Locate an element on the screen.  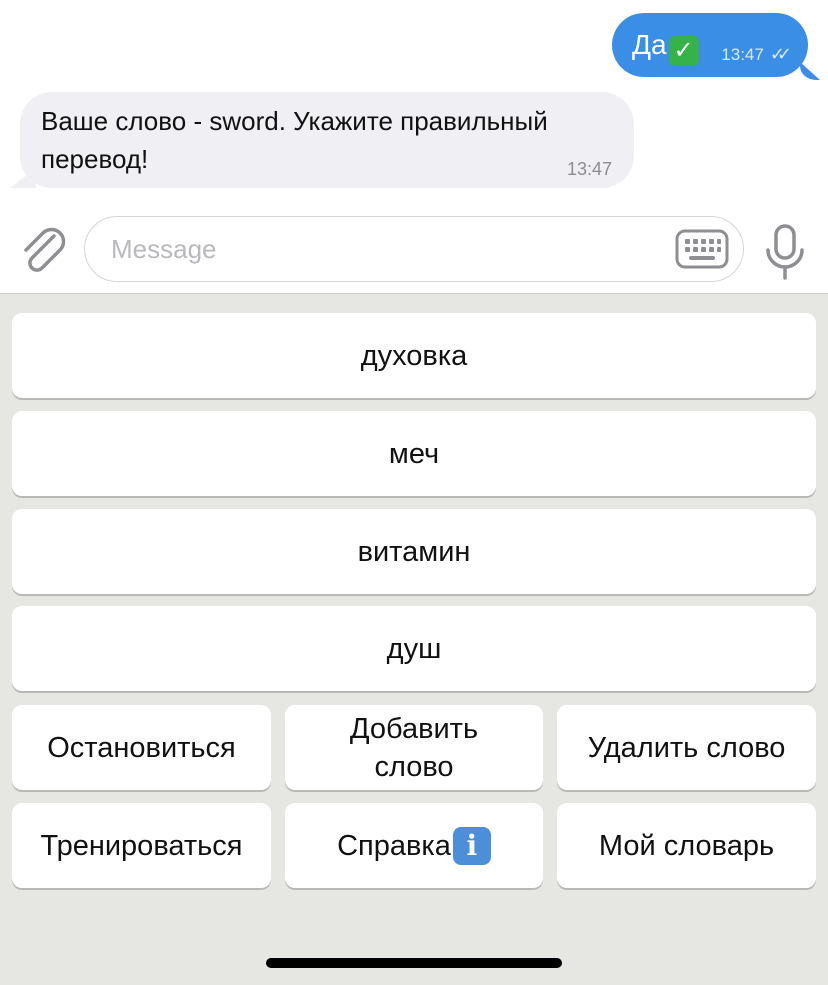
add-word-button: Добавить слово is located at coordinates (414, 747).